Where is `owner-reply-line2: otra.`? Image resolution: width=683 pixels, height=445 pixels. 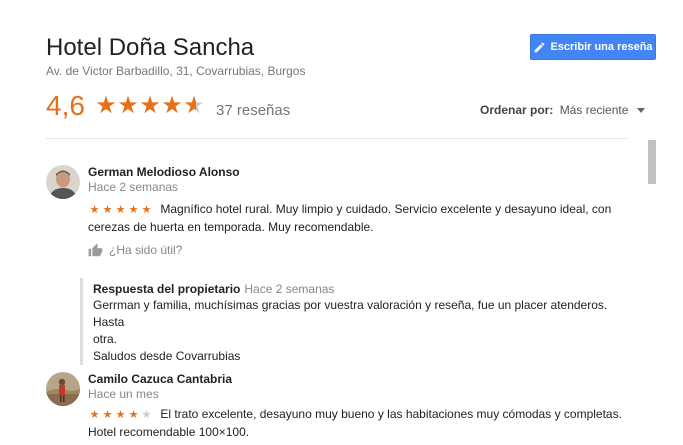 owner-reply-line2: otra. is located at coordinates (105, 339).